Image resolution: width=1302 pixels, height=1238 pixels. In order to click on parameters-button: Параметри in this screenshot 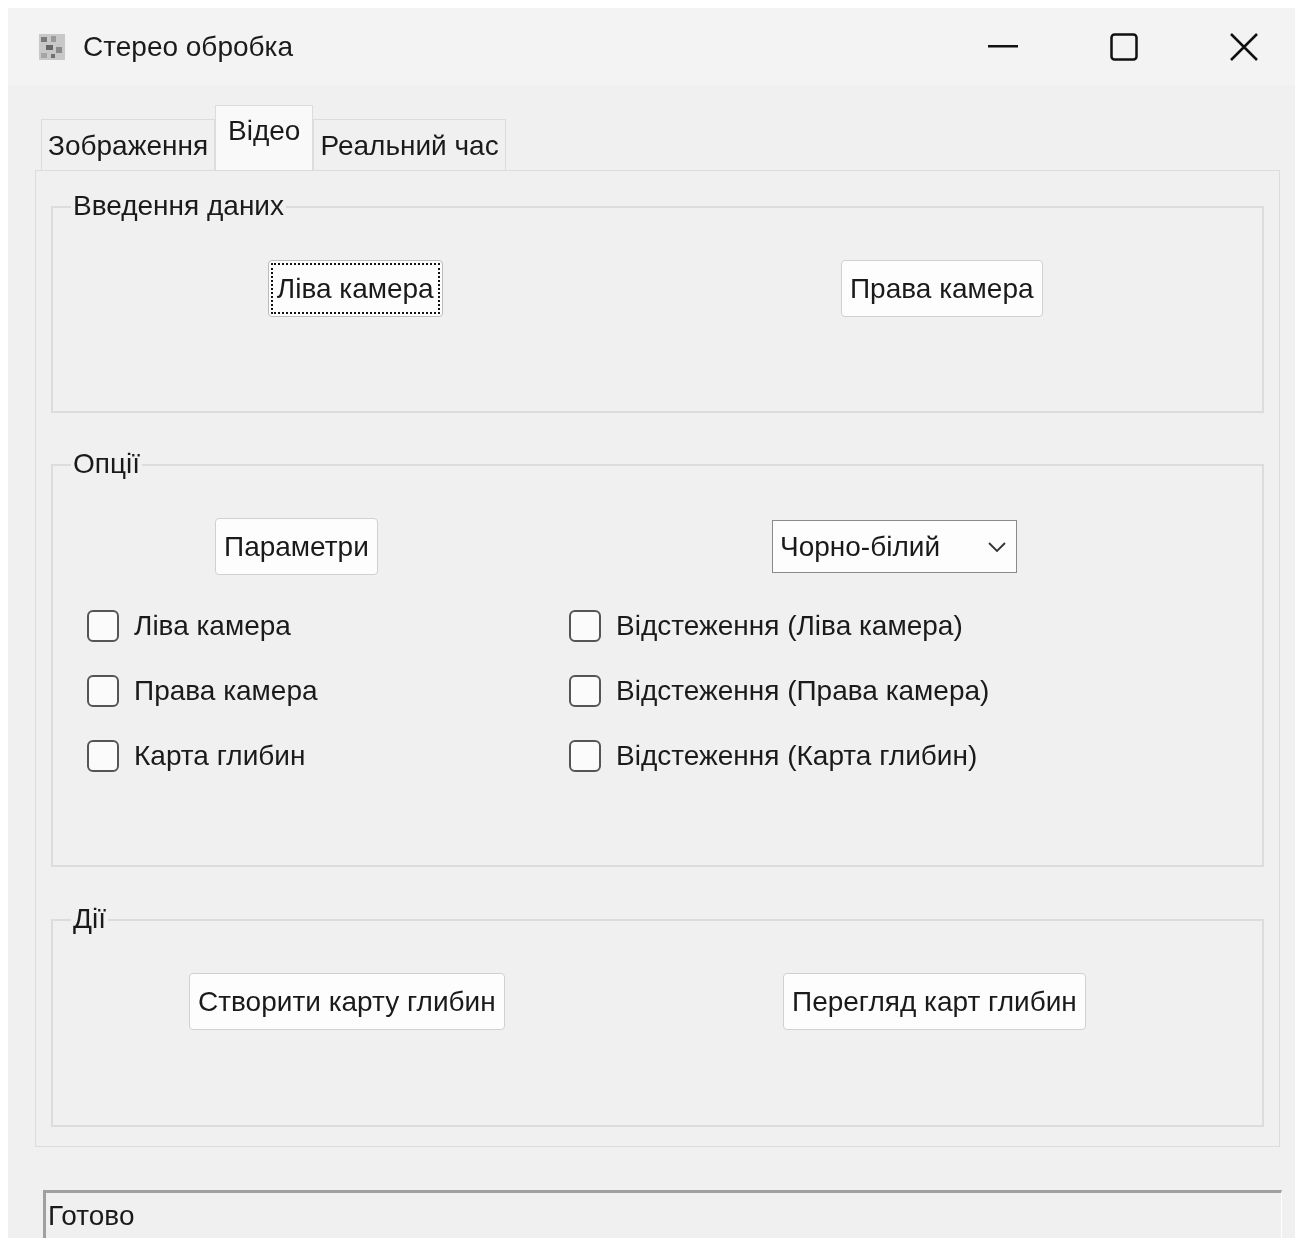, I will do `click(296, 546)`.